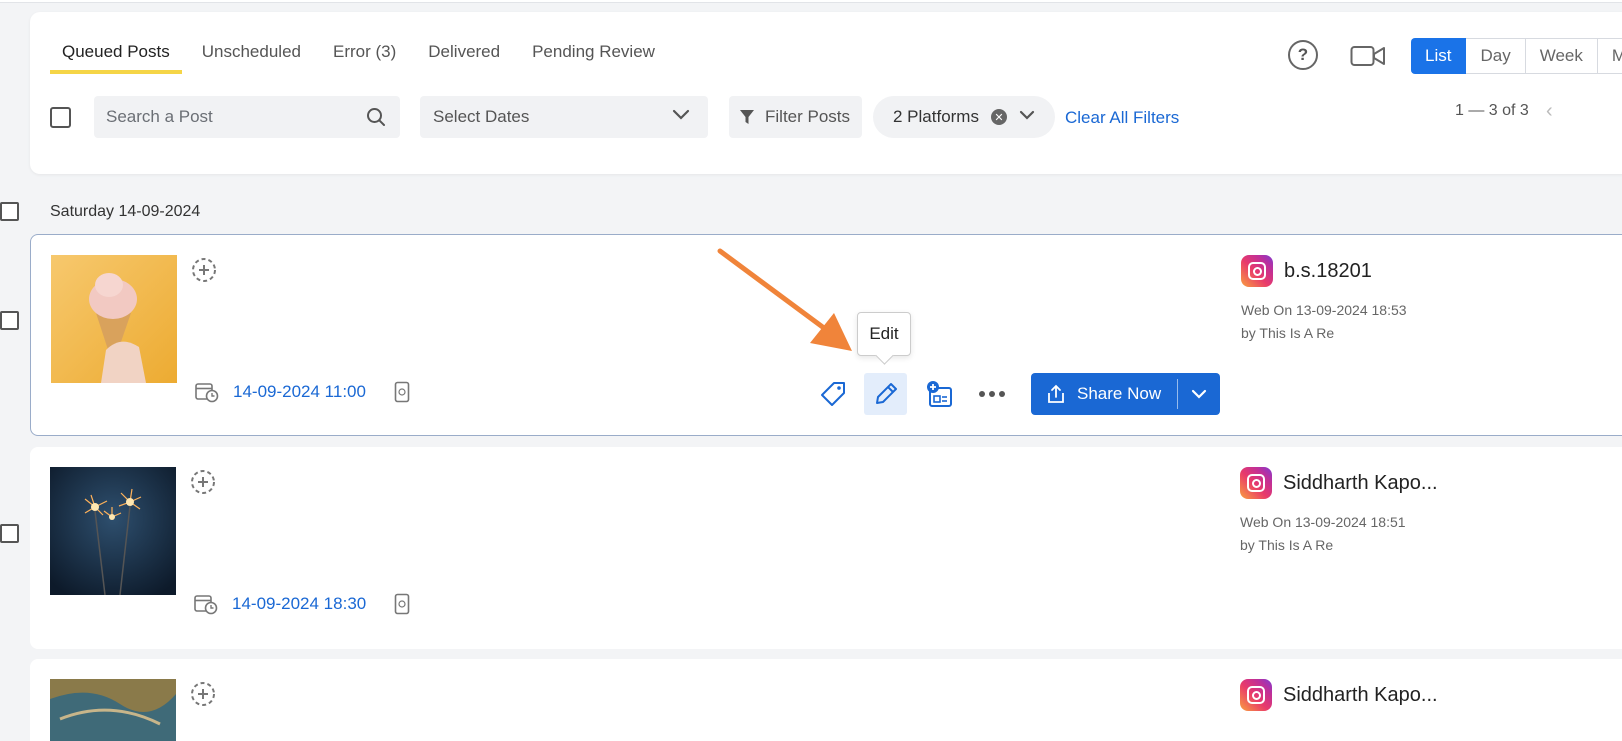  I want to click on account-name: b.s.18201, so click(1328, 270).